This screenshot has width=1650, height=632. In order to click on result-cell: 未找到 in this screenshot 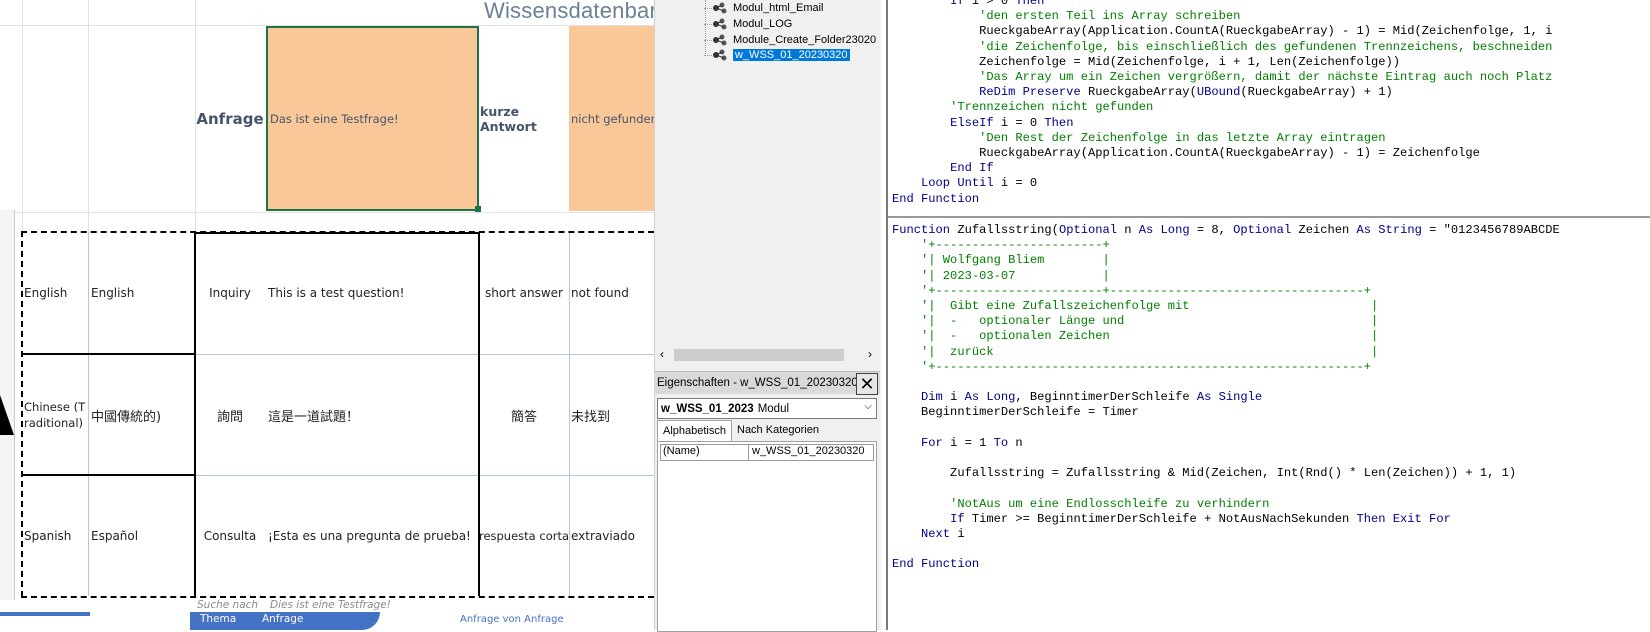, I will do `click(612, 415)`.